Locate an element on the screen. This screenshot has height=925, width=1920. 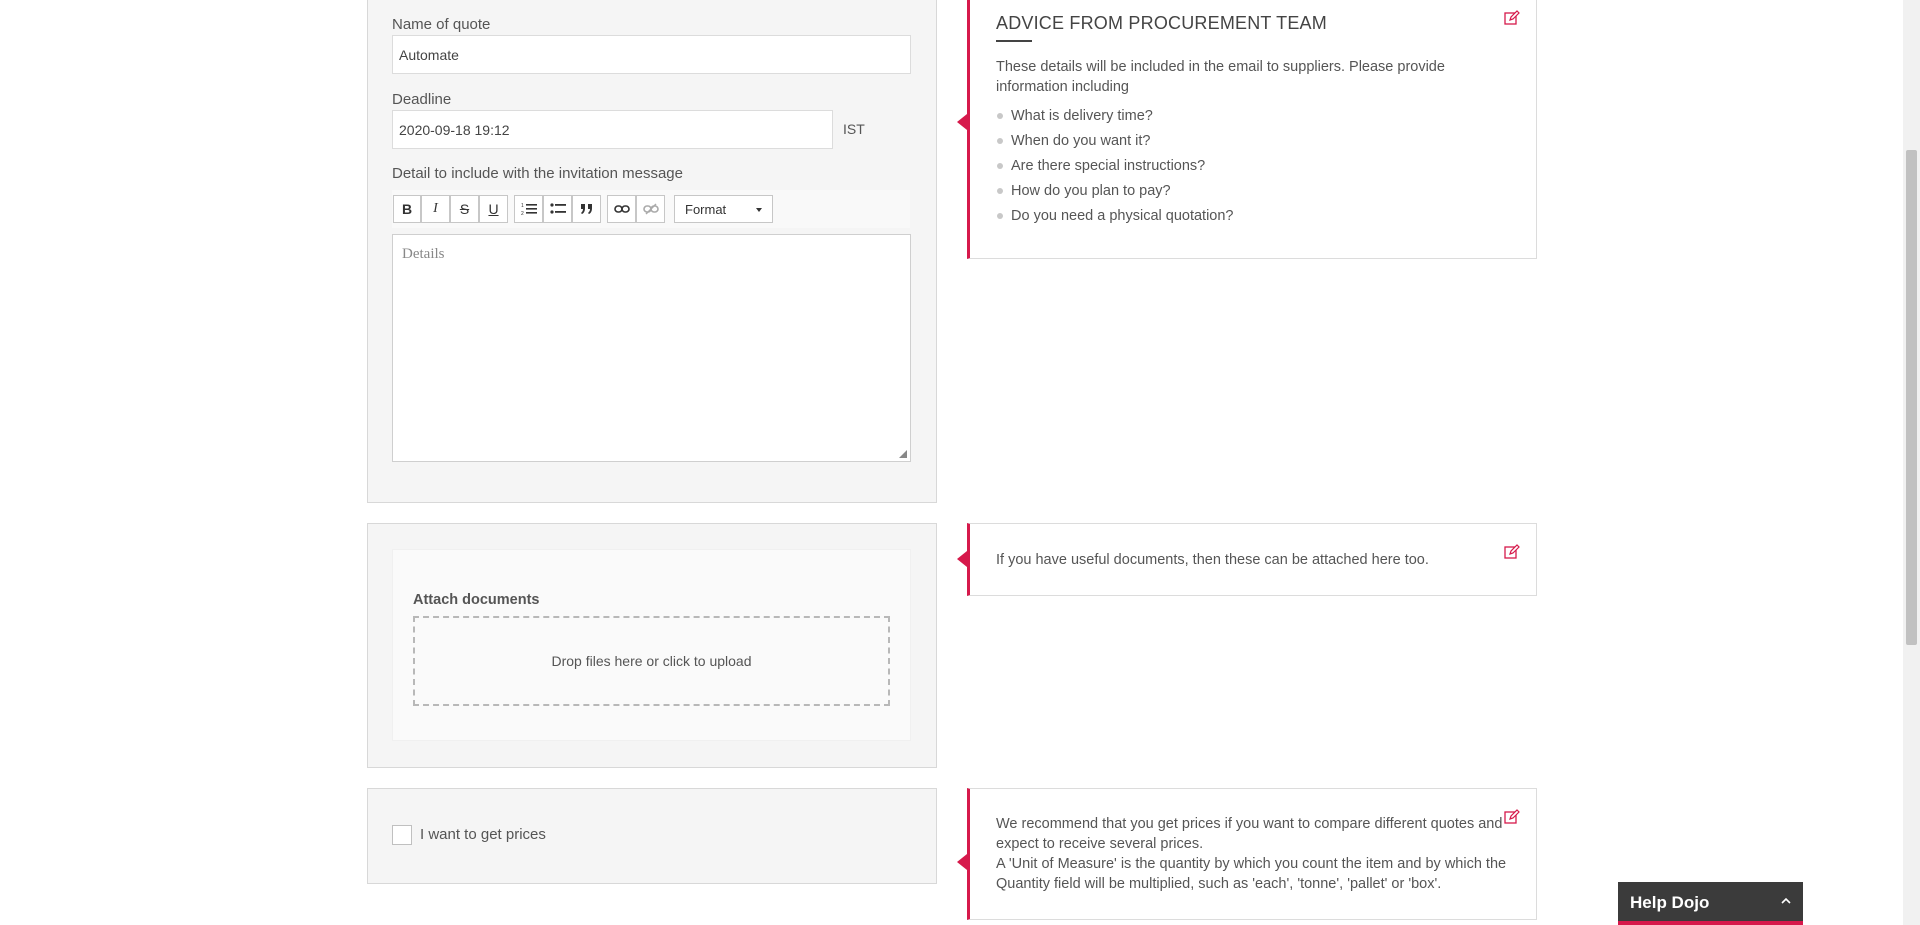
format-label: Format is located at coordinates (706, 209).